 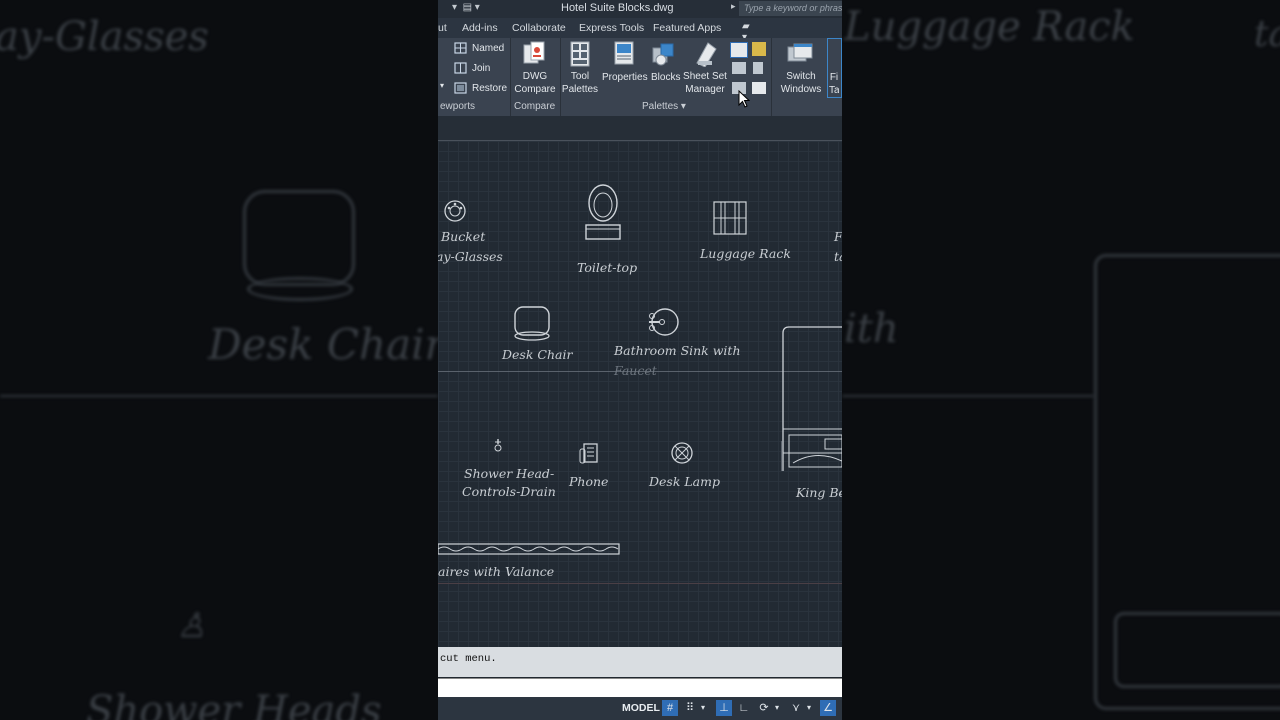 I want to click on command-history-text: cut menu., so click(x=468, y=659).